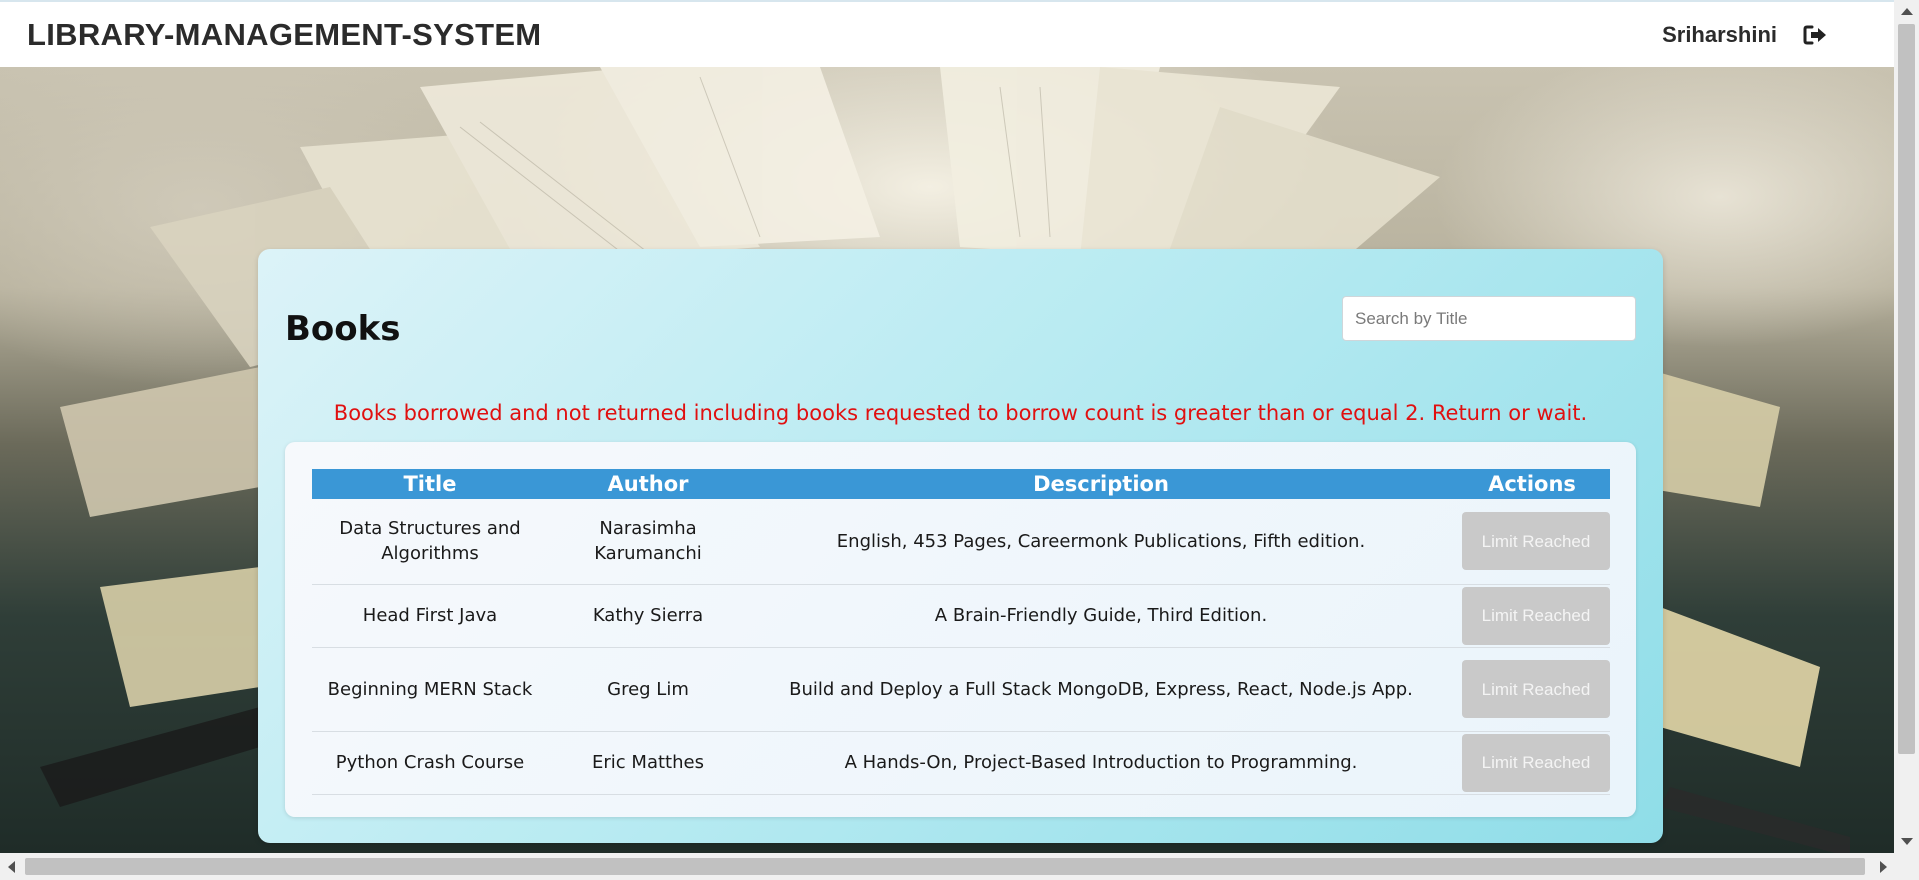 The height and width of the screenshot is (880, 1919). What do you see at coordinates (648, 484) in the screenshot?
I see `column-header-author: Author` at bounding box center [648, 484].